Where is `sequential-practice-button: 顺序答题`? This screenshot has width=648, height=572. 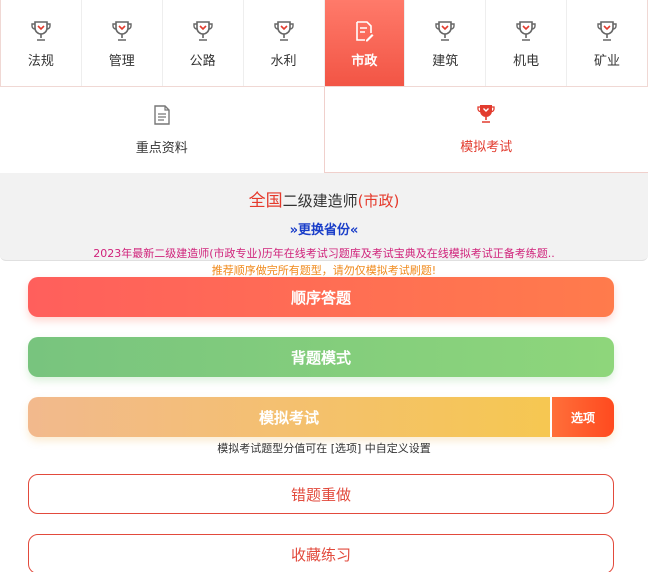 sequential-practice-button: 顺序答题 is located at coordinates (321, 297).